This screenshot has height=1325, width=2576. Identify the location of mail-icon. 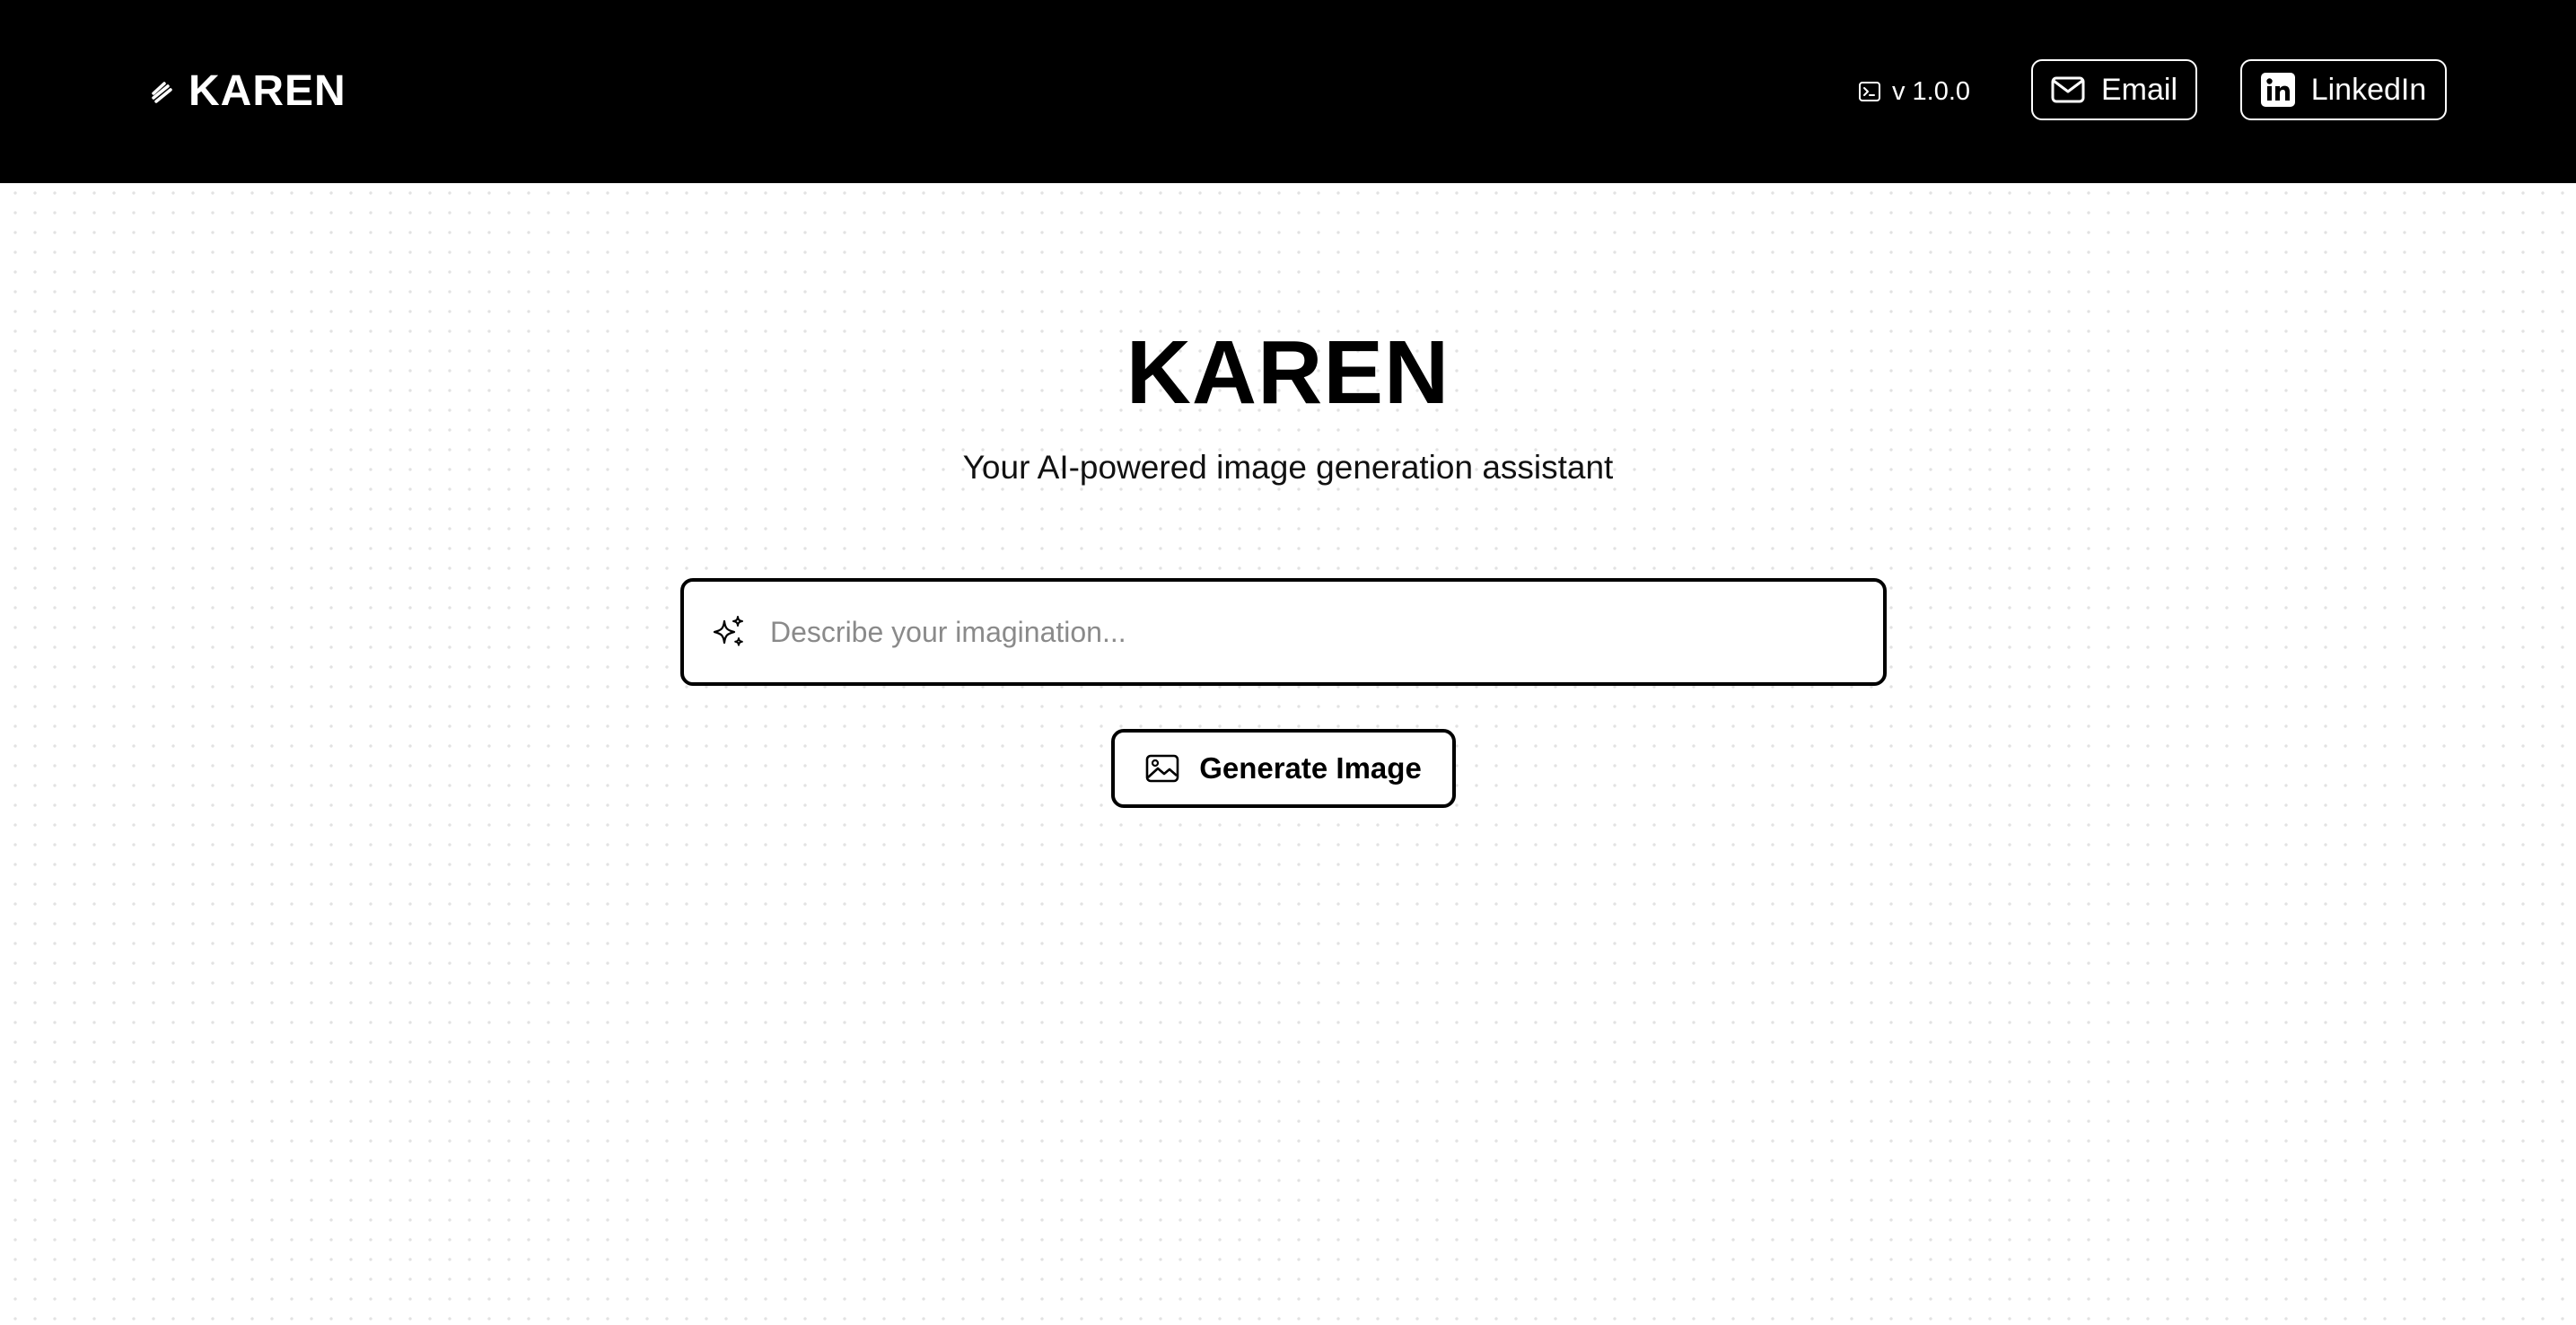
(2068, 89).